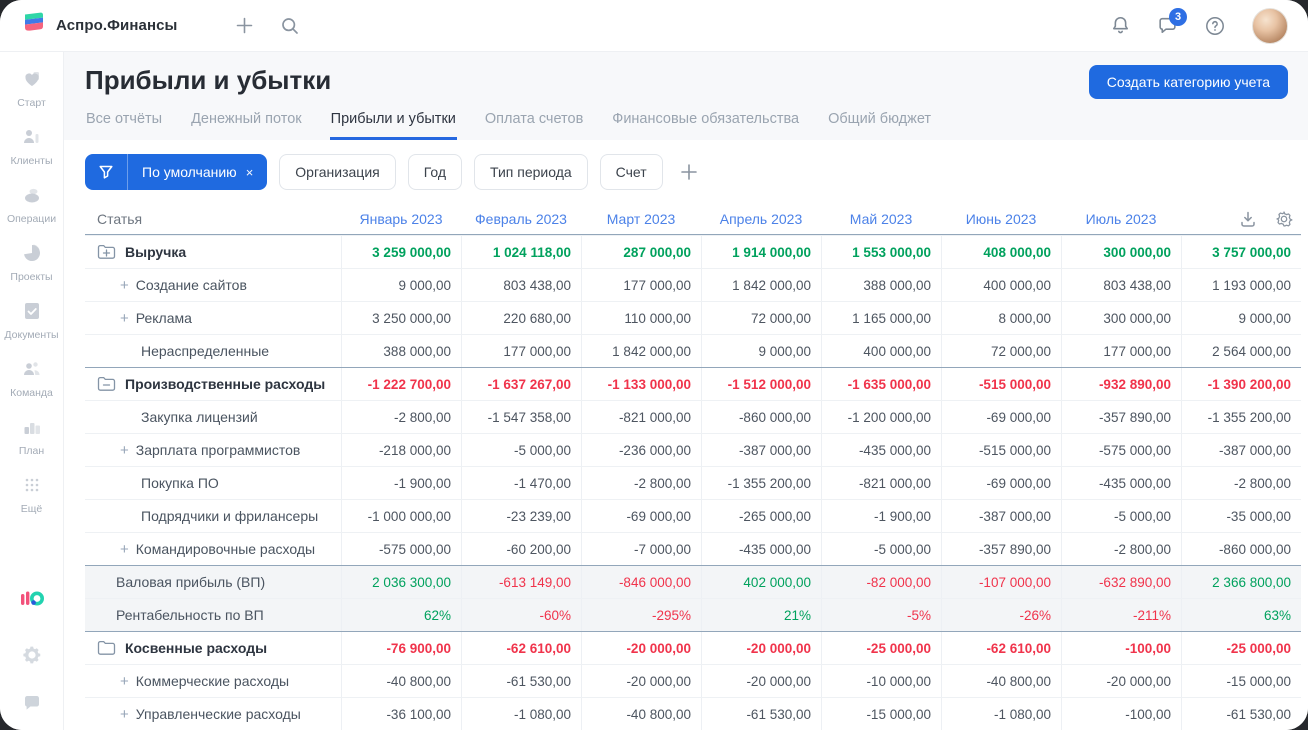 The width and height of the screenshot is (1308, 730). Describe the element at coordinates (213, 384) in the screenshot. I see `row-label: Производственные расходы` at that location.